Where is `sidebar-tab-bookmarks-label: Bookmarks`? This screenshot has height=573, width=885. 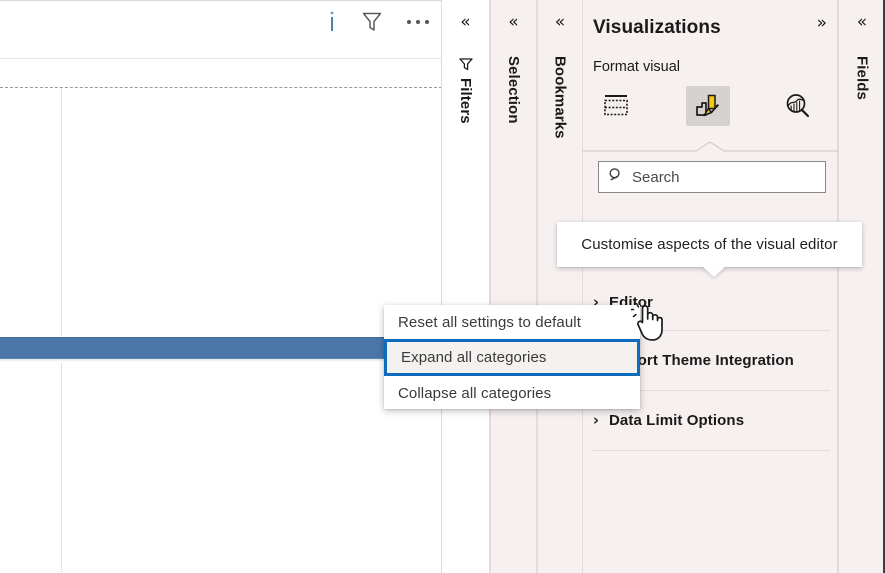 sidebar-tab-bookmarks-label: Bookmarks is located at coordinates (560, 97).